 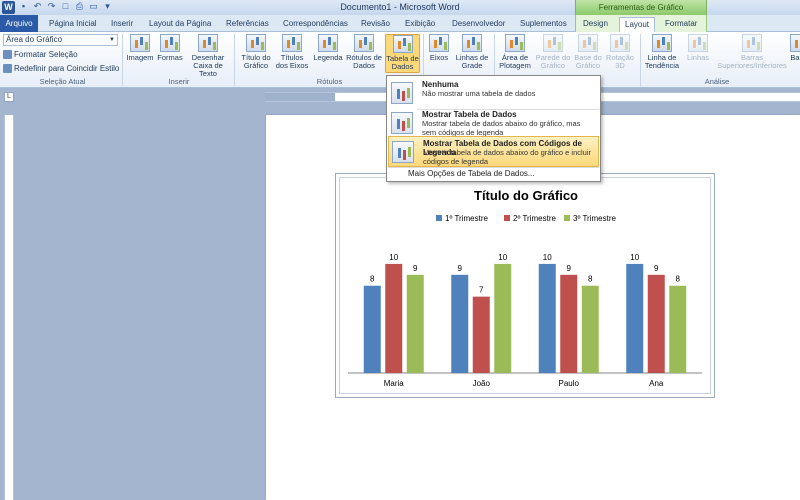 What do you see at coordinates (7, 68) in the screenshot?
I see `reset-style-icon` at bounding box center [7, 68].